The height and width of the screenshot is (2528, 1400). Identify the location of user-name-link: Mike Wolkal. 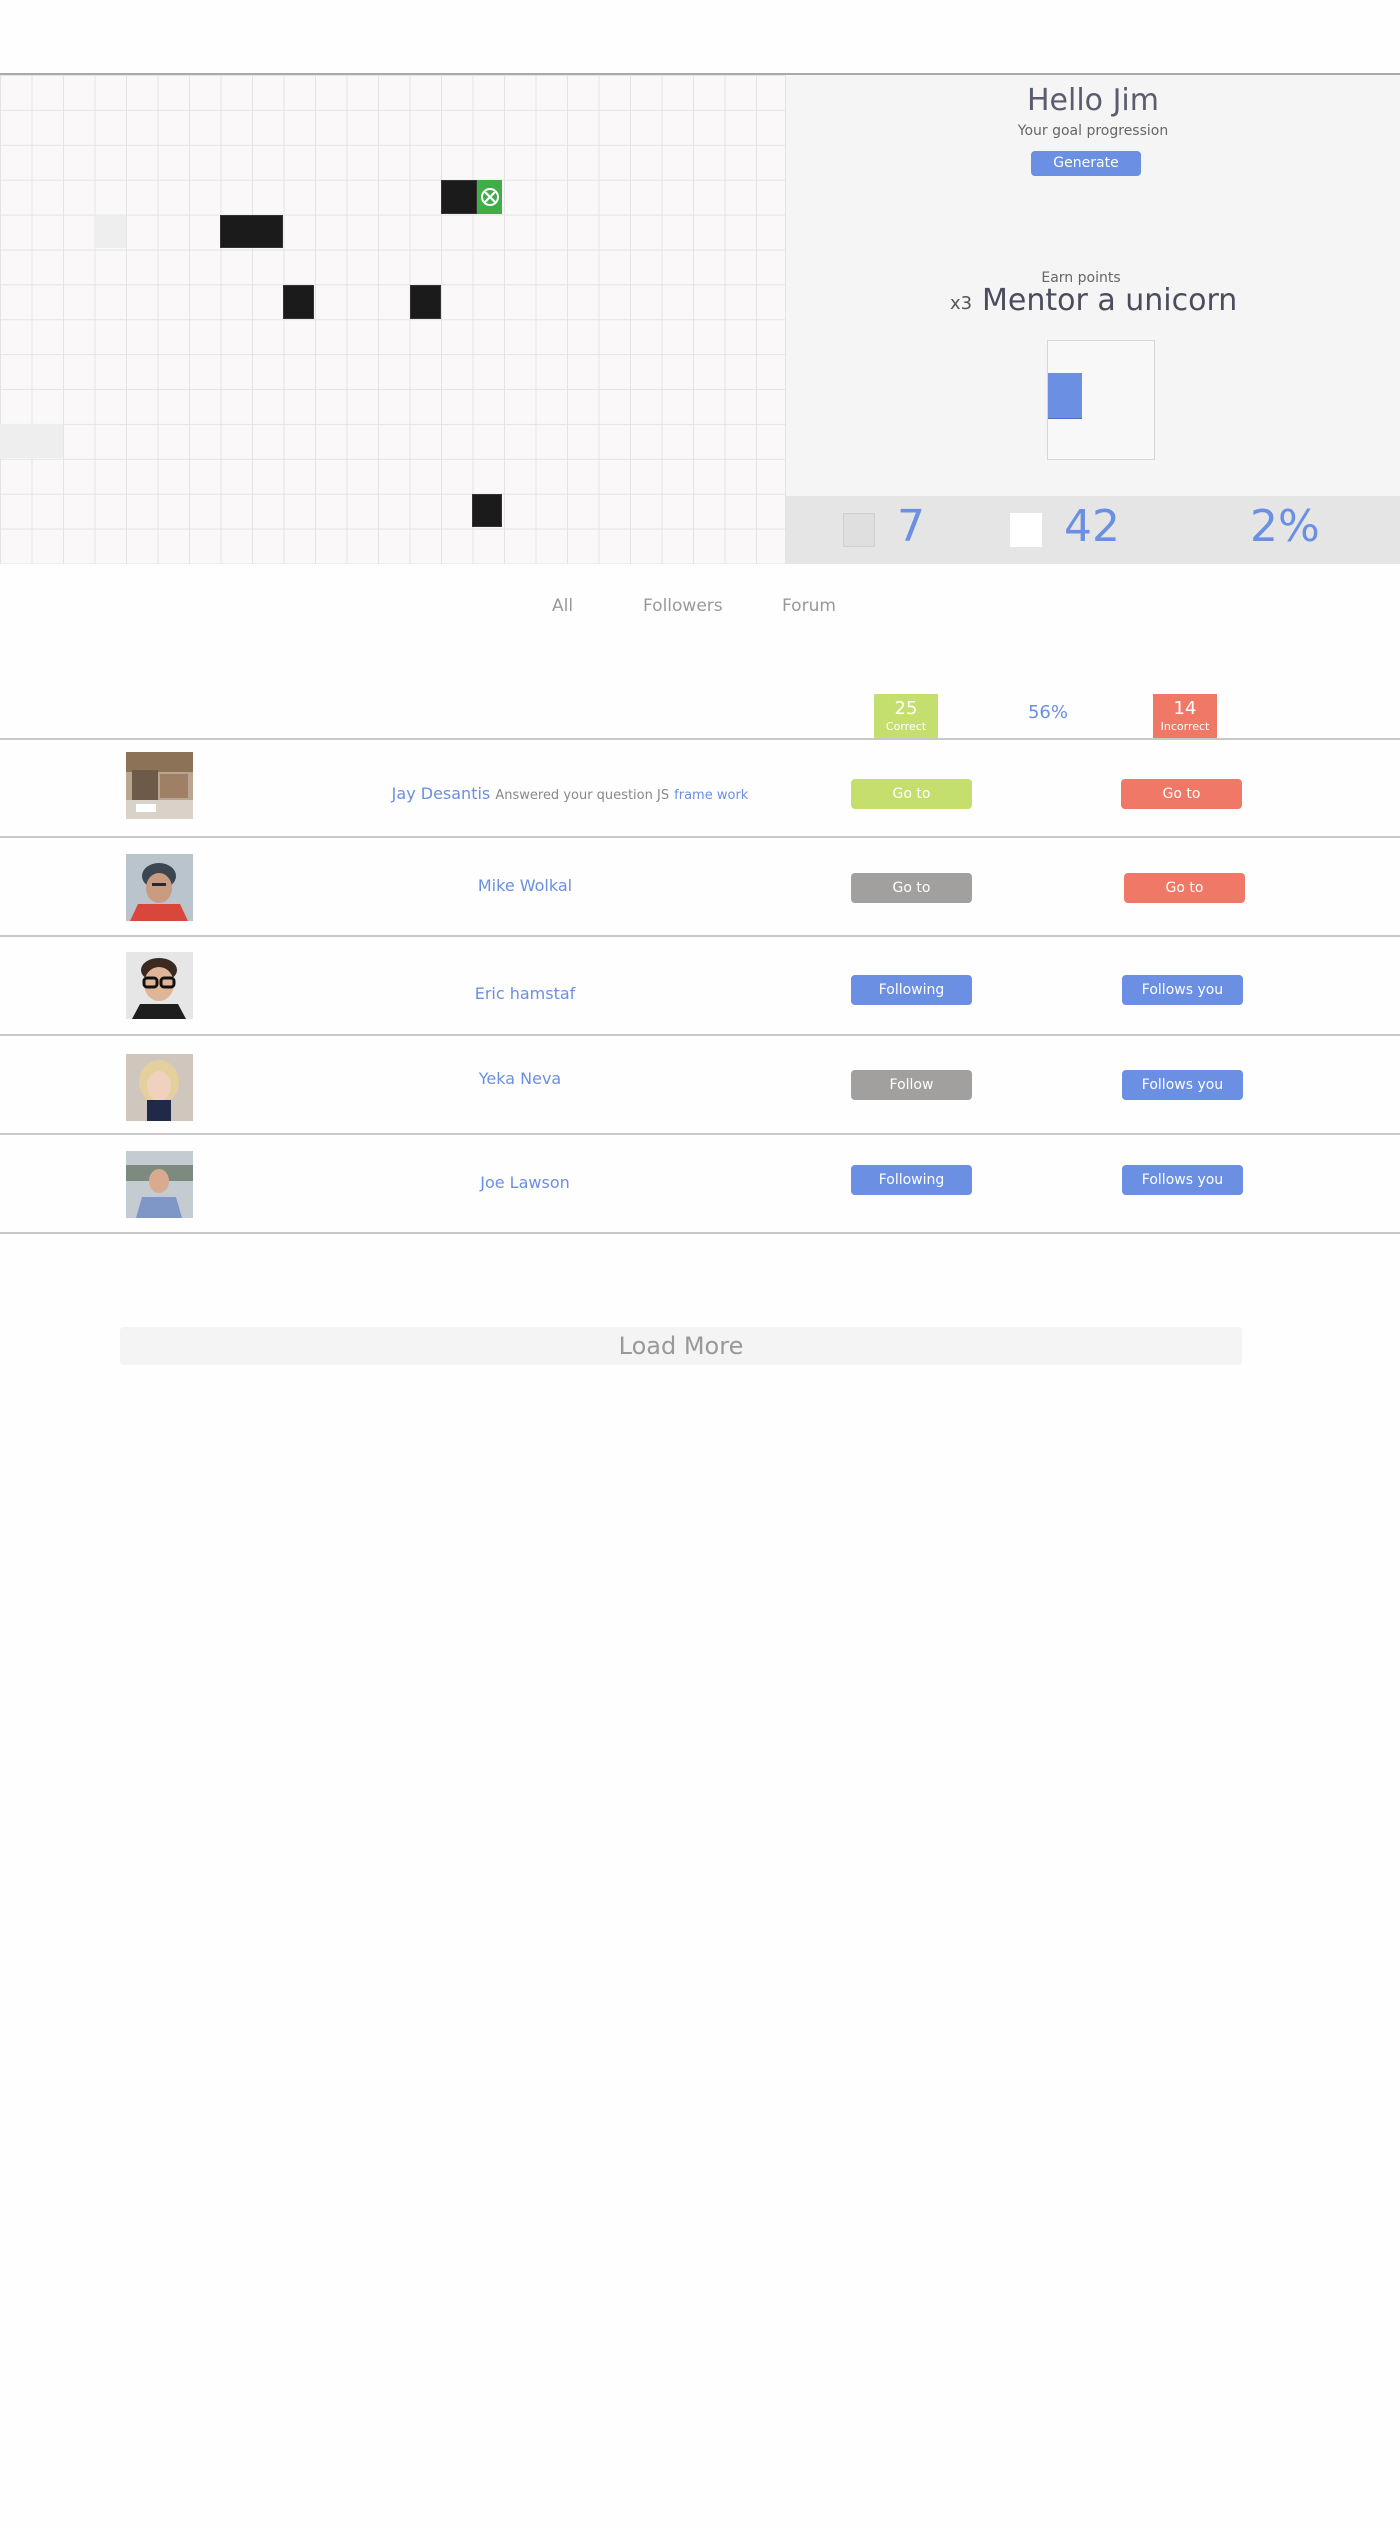
(525, 885).